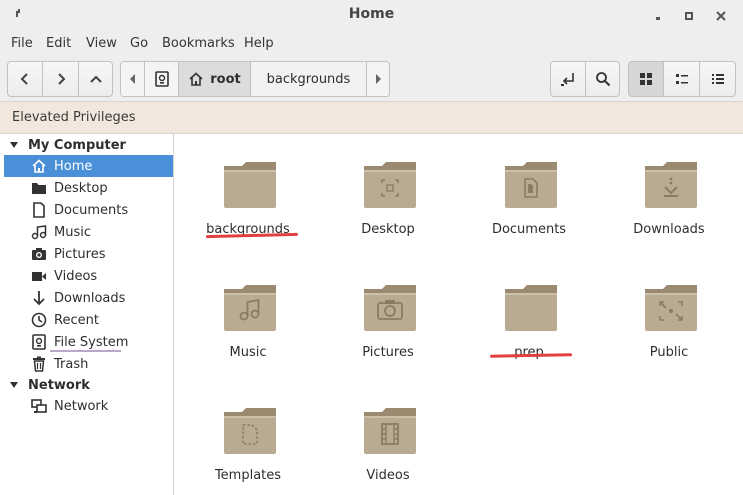 The height and width of the screenshot is (495, 743). What do you see at coordinates (101, 43) in the screenshot?
I see `menu-view: View` at bounding box center [101, 43].